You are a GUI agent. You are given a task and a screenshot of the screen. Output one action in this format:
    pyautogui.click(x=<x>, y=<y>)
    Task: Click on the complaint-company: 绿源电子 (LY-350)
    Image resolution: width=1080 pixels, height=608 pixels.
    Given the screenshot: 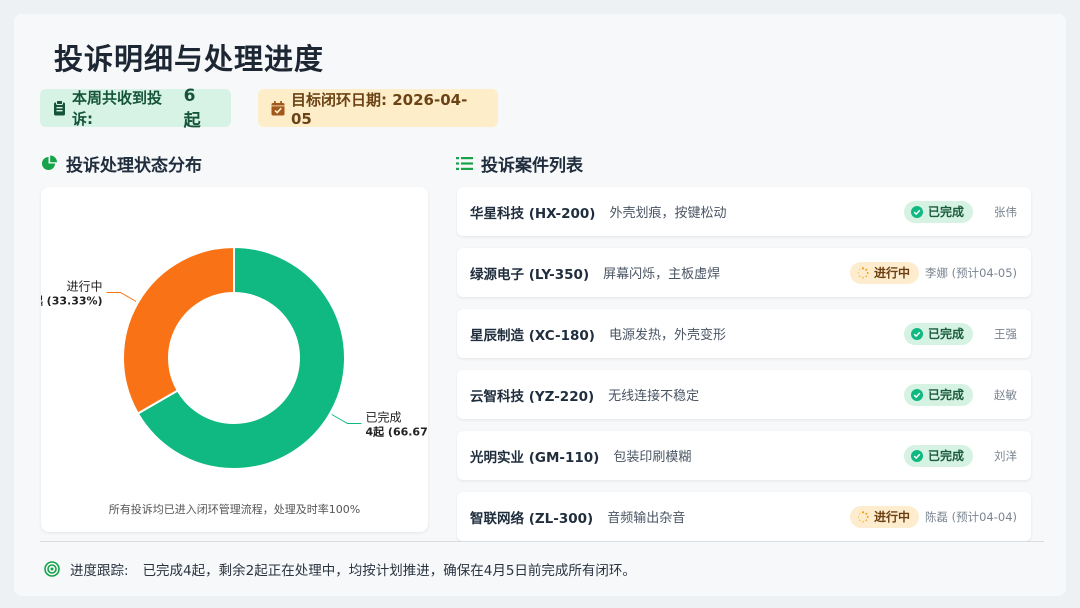 What is the action you would take?
    pyautogui.click(x=530, y=274)
    